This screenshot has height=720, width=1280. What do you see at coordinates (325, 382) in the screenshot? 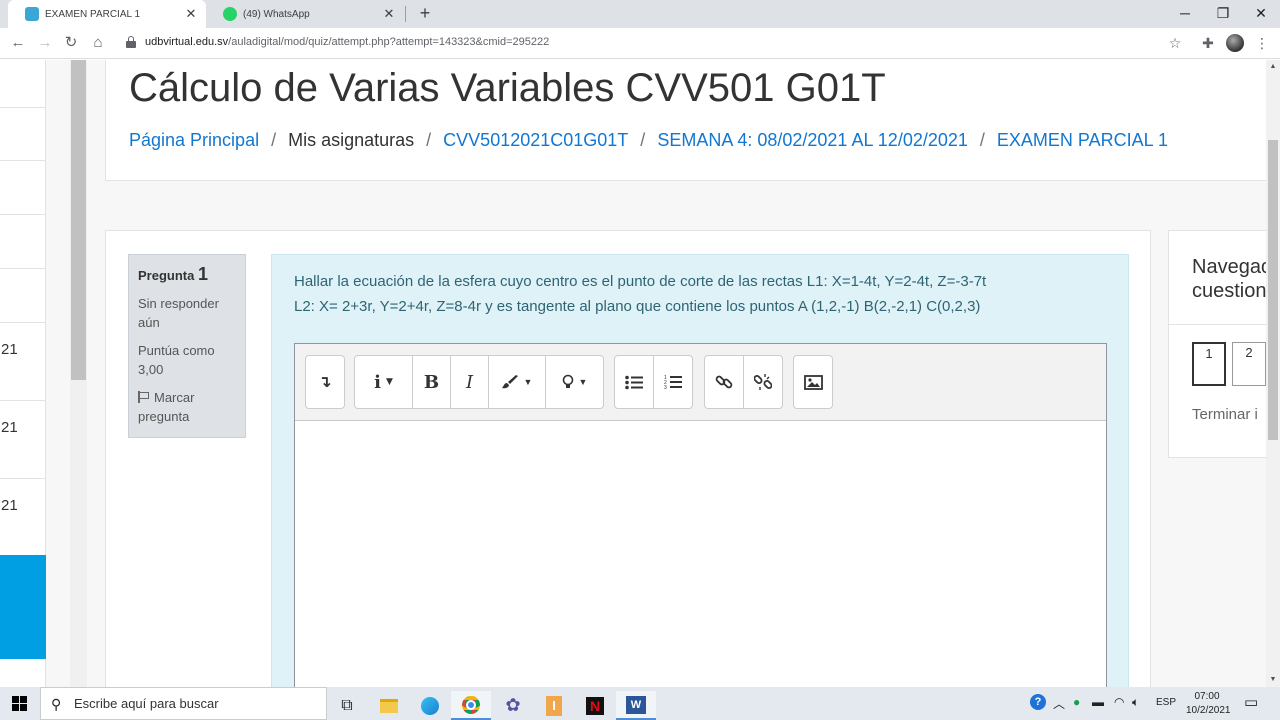
I see `toggle-toolbar-icon: ↴` at bounding box center [325, 382].